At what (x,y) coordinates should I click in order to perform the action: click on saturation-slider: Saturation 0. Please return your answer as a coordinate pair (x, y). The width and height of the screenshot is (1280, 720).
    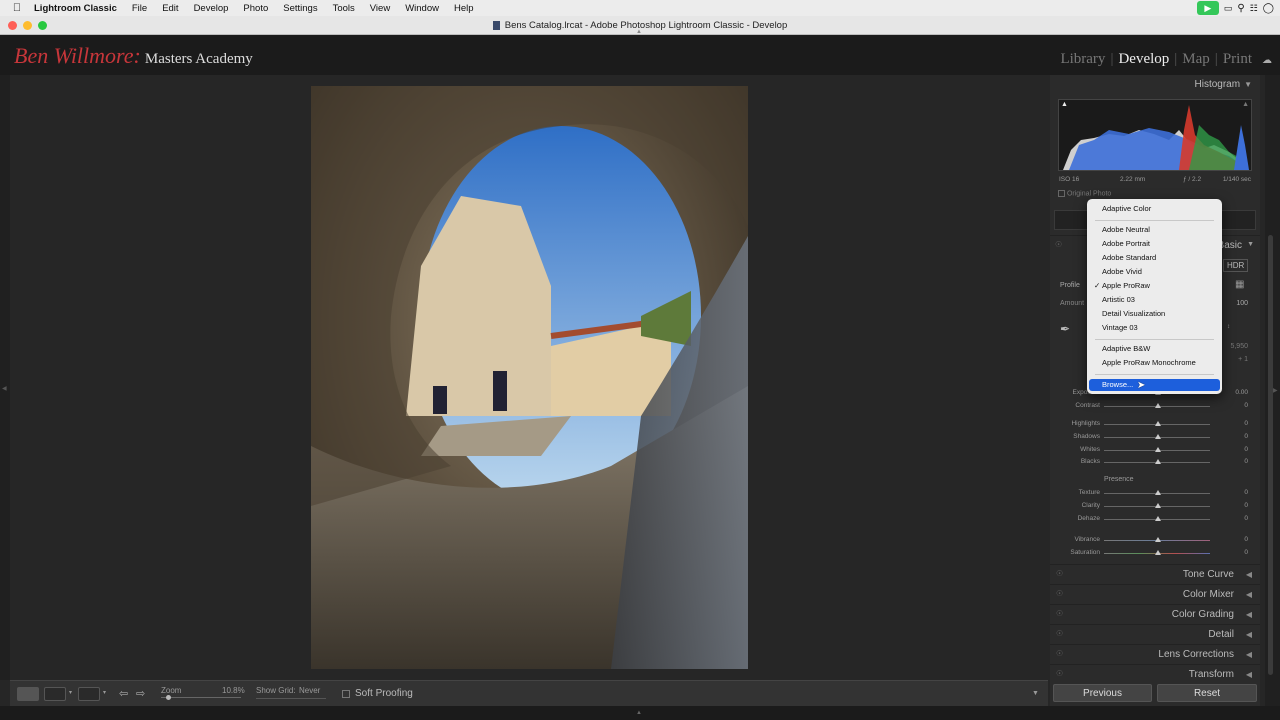
    Looking at the image, I should click on (1153, 554).